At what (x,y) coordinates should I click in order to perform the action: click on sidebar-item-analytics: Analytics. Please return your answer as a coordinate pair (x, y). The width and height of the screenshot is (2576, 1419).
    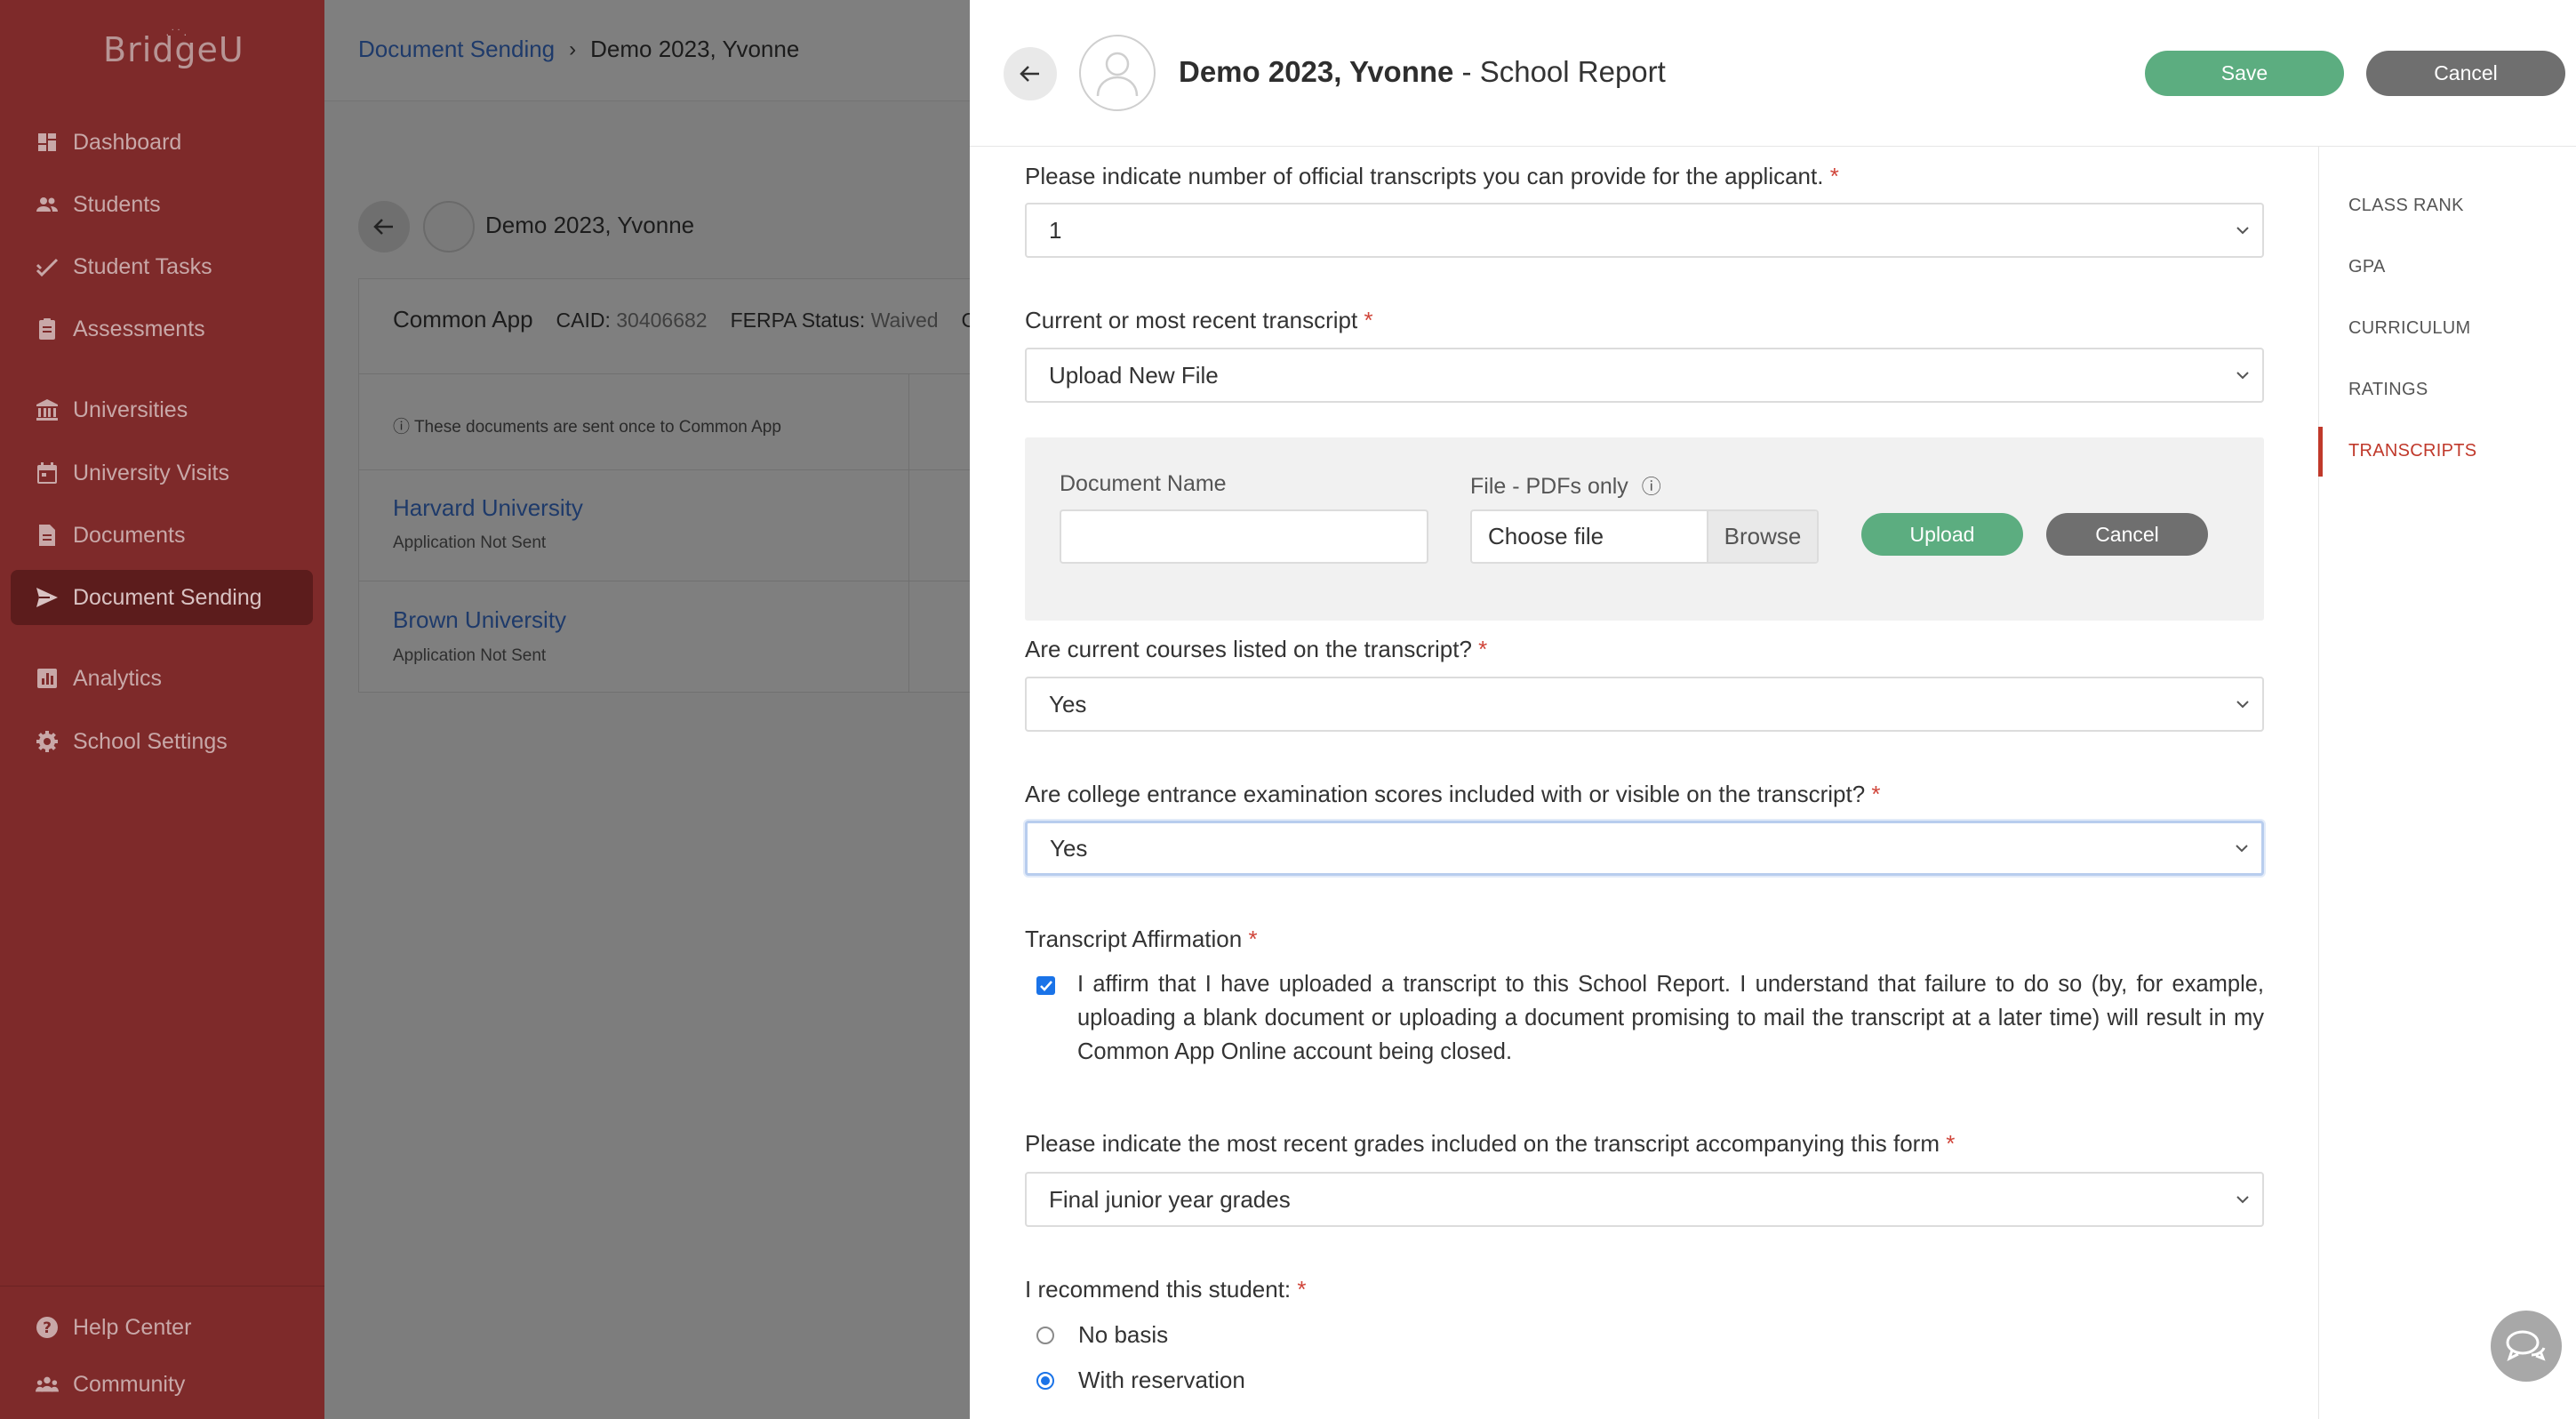
    Looking at the image, I should click on (162, 678).